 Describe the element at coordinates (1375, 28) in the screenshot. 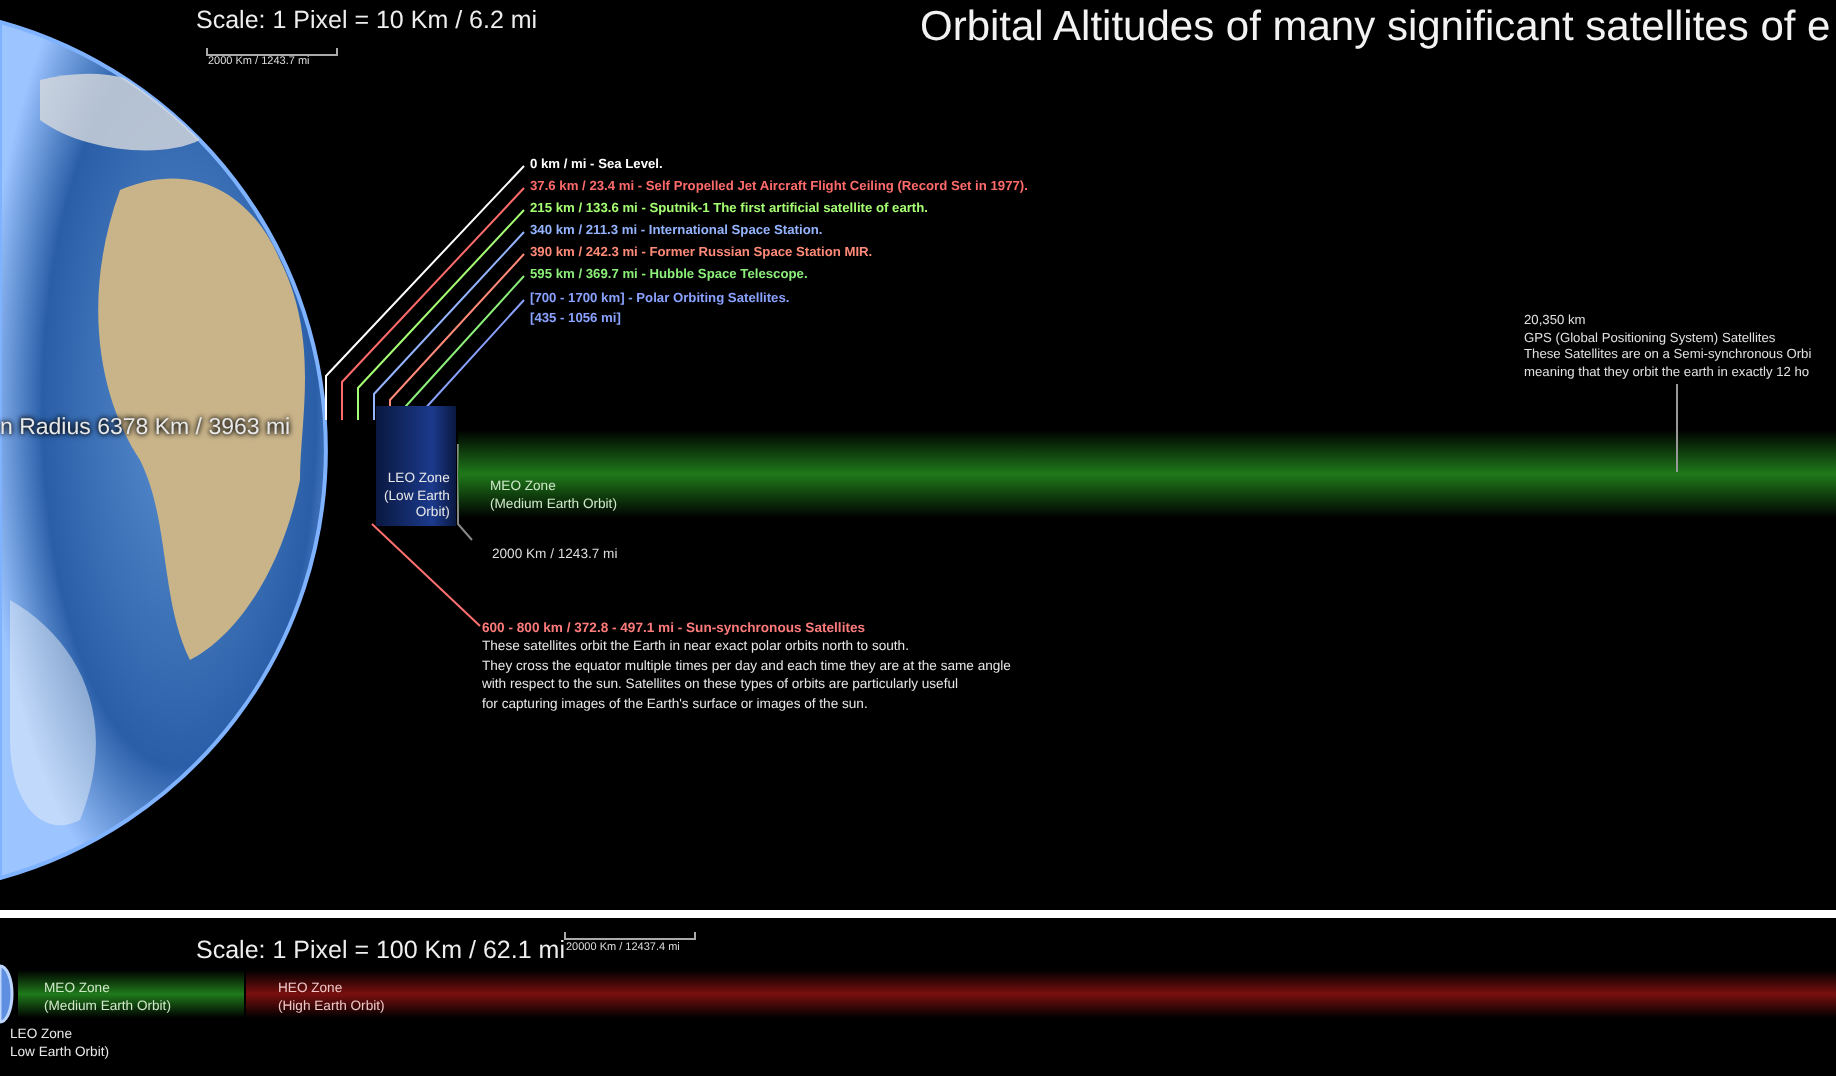

I see `chart-title: Orbital Altitudes of many significant satellites of e` at that location.